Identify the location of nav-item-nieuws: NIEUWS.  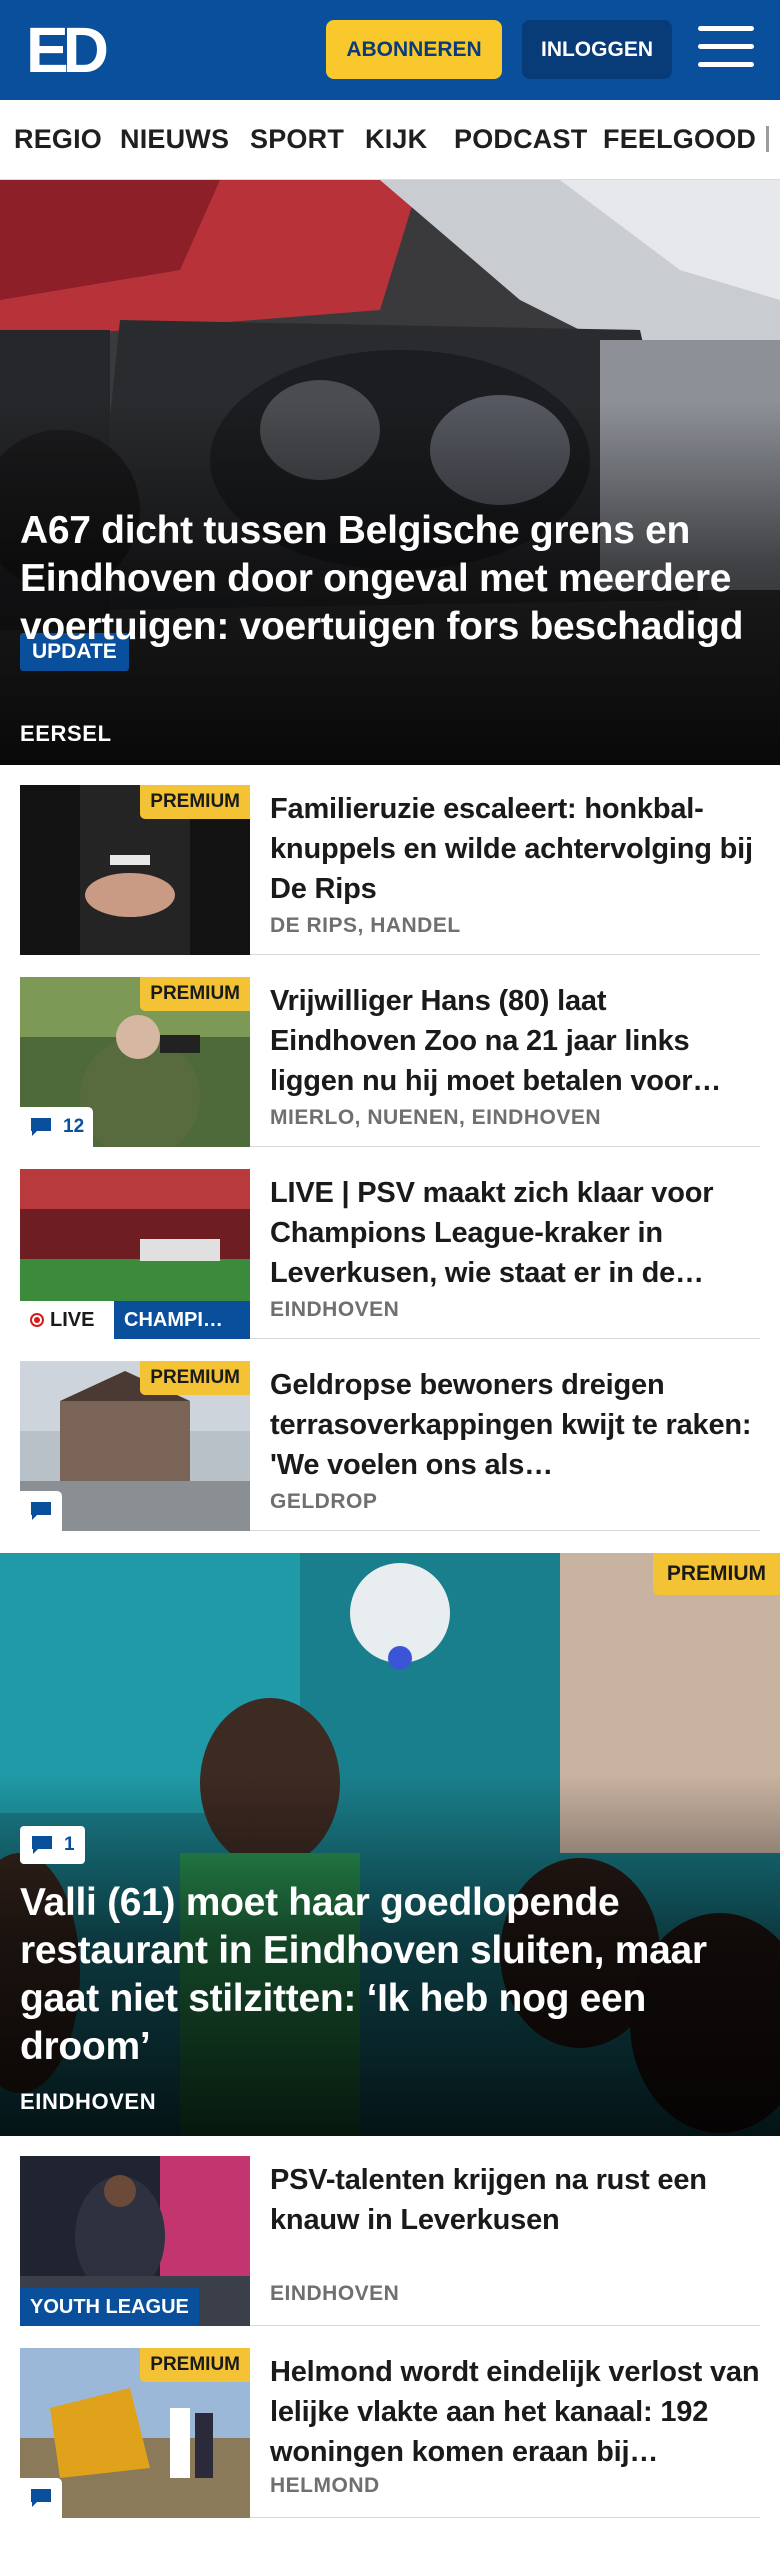
(174, 139).